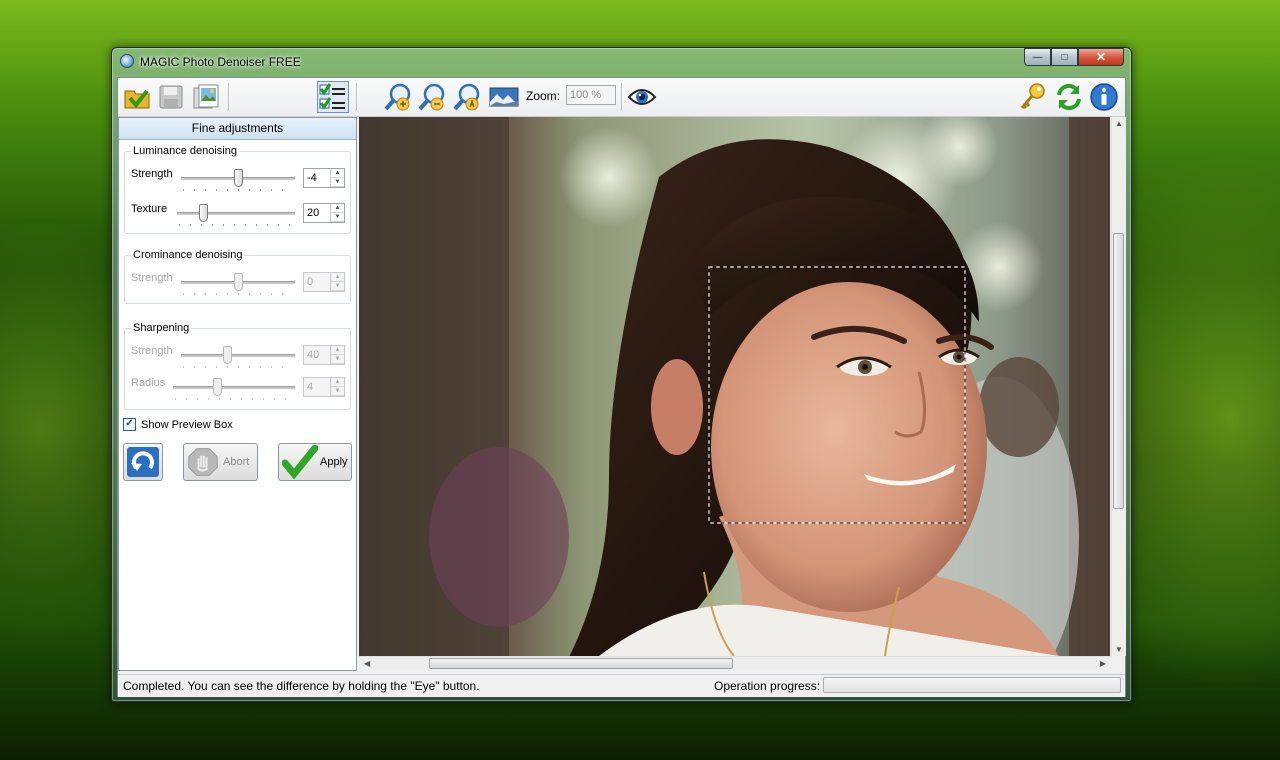 The image size is (1280, 760). I want to click on chrominance-strength-stepper: 0 ▲ ▼, so click(324, 282).